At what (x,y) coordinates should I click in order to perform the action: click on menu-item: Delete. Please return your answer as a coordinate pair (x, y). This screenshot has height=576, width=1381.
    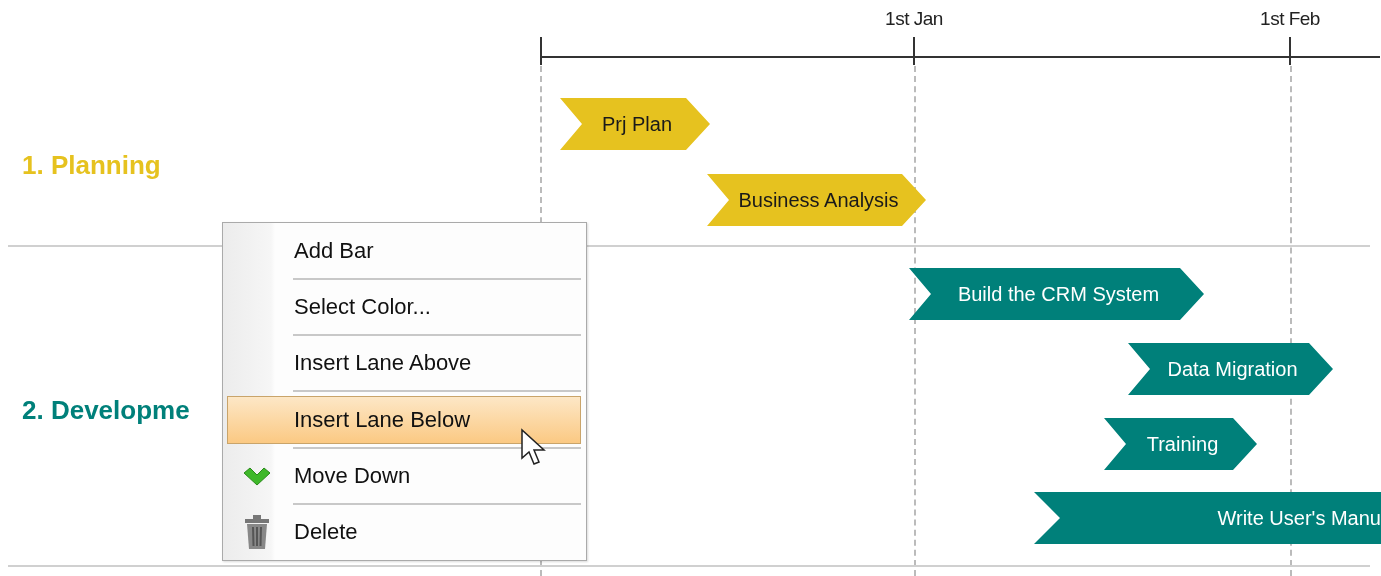
    Looking at the image, I should click on (404, 531).